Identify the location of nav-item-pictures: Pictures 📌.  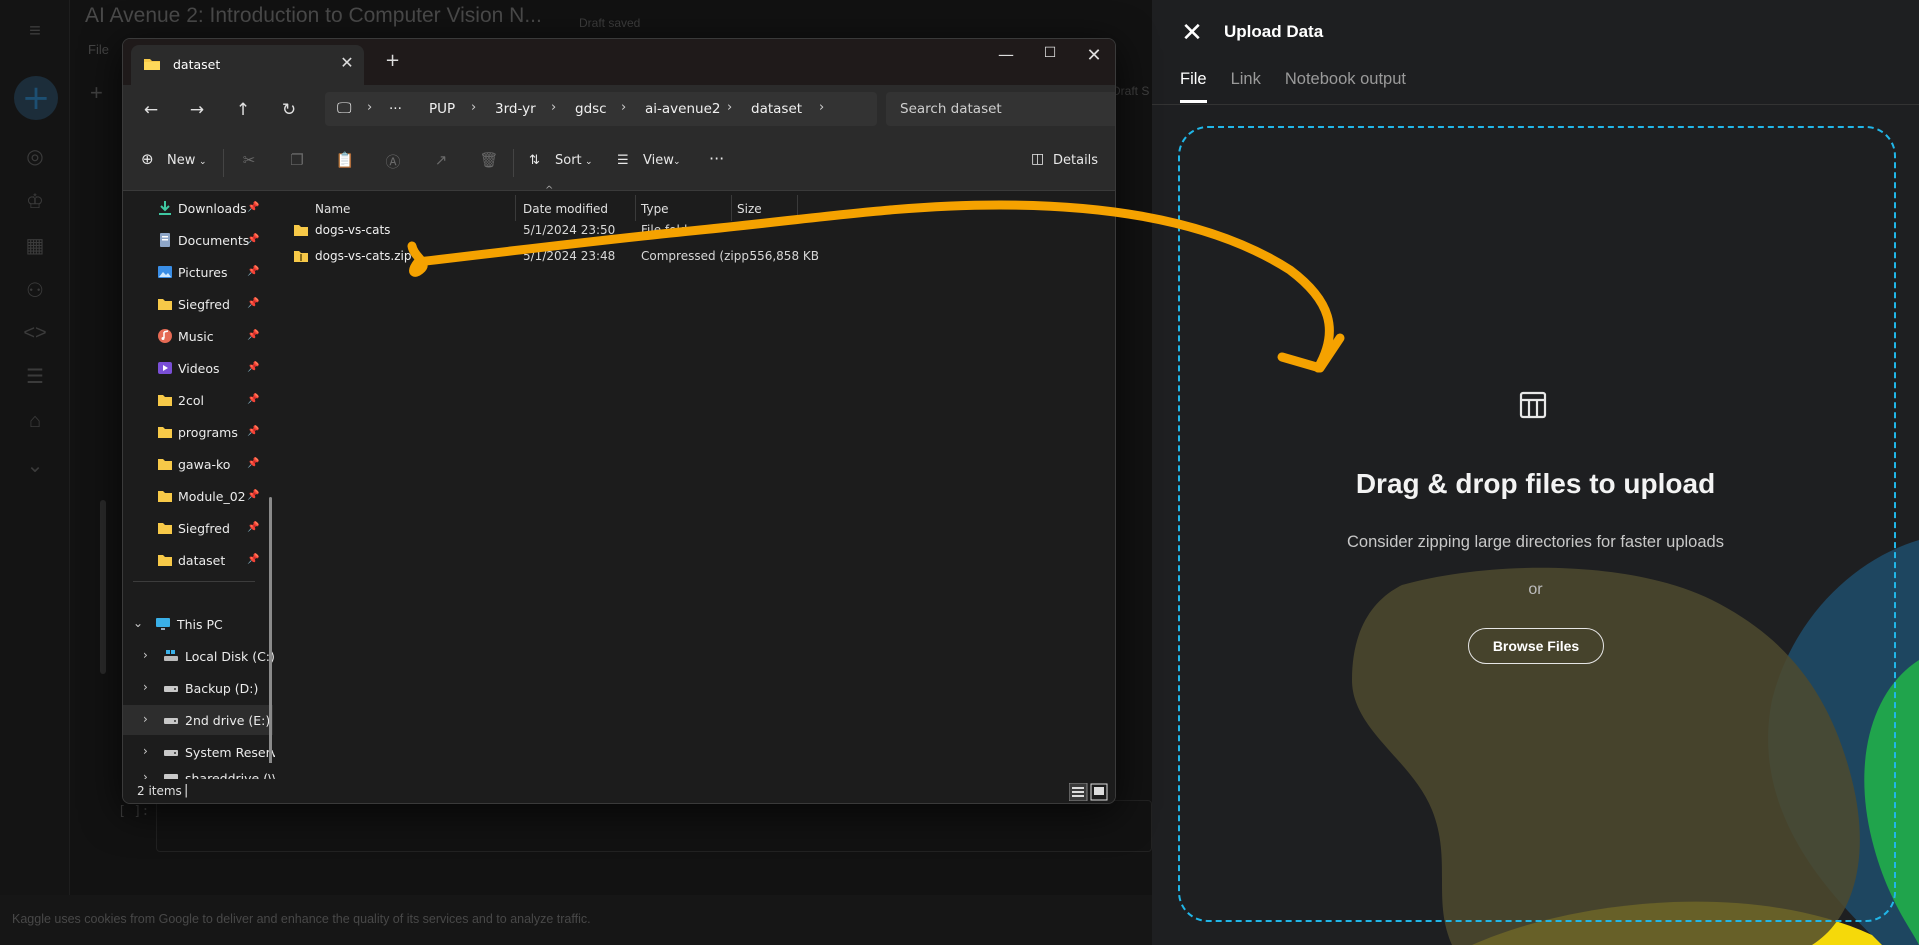
(198, 272).